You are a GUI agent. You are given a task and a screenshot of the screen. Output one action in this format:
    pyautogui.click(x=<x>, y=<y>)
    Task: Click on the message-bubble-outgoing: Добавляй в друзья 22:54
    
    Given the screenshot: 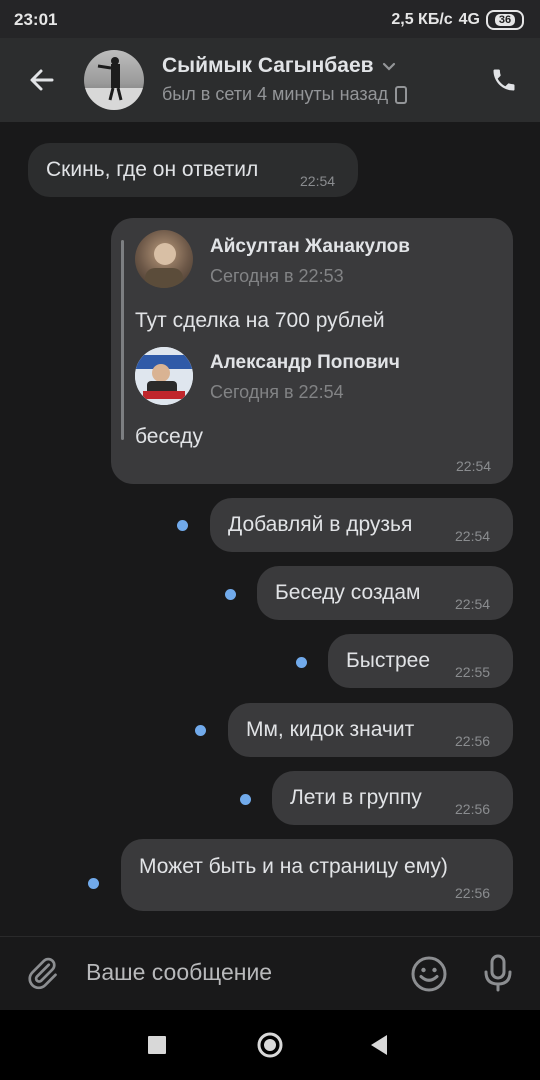 What is the action you would take?
    pyautogui.click(x=361, y=525)
    